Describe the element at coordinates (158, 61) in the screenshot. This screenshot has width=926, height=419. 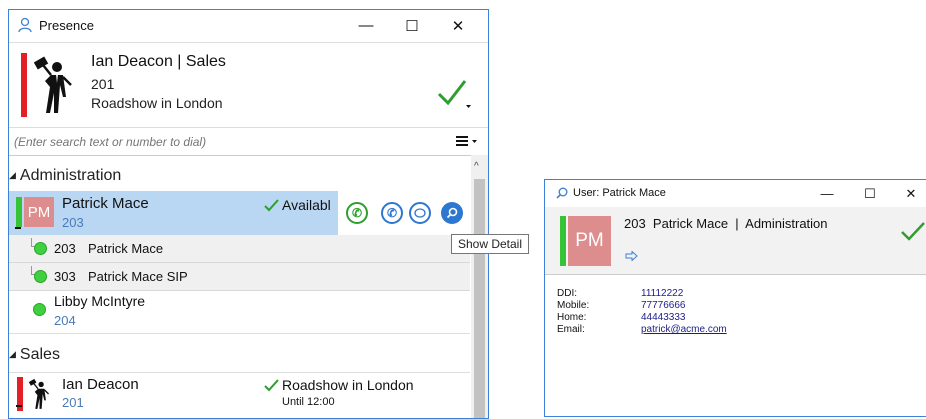
I see `current-user-name: Ian Deacon | Sales` at that location.